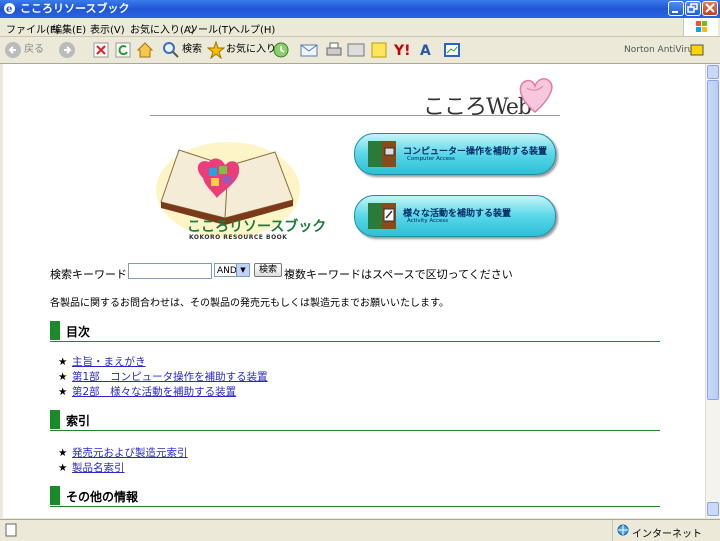  Describe the element at coordinates (154, 392) in the screenshot. I see `link-part2: 第2部 様々な活動を補助する装置` at that location.